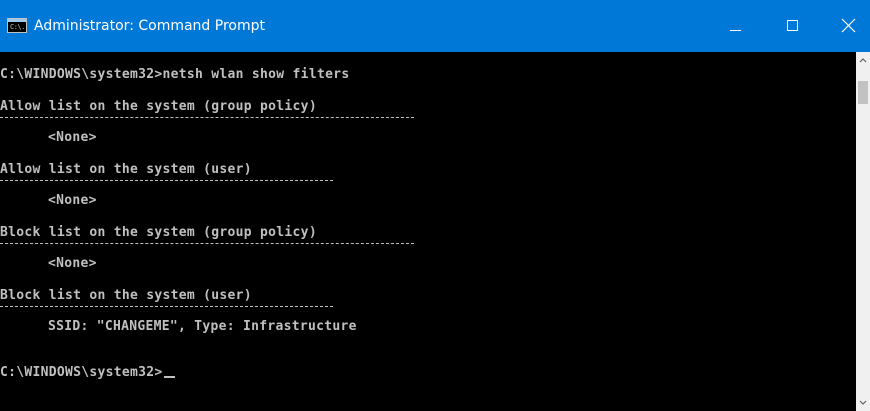  What do you see at coordinates (158, 232) in the screenshot?
I see `console-line-block-group-policy-heading: Block list on the system (group policy)` at bounding box center [158, 232].